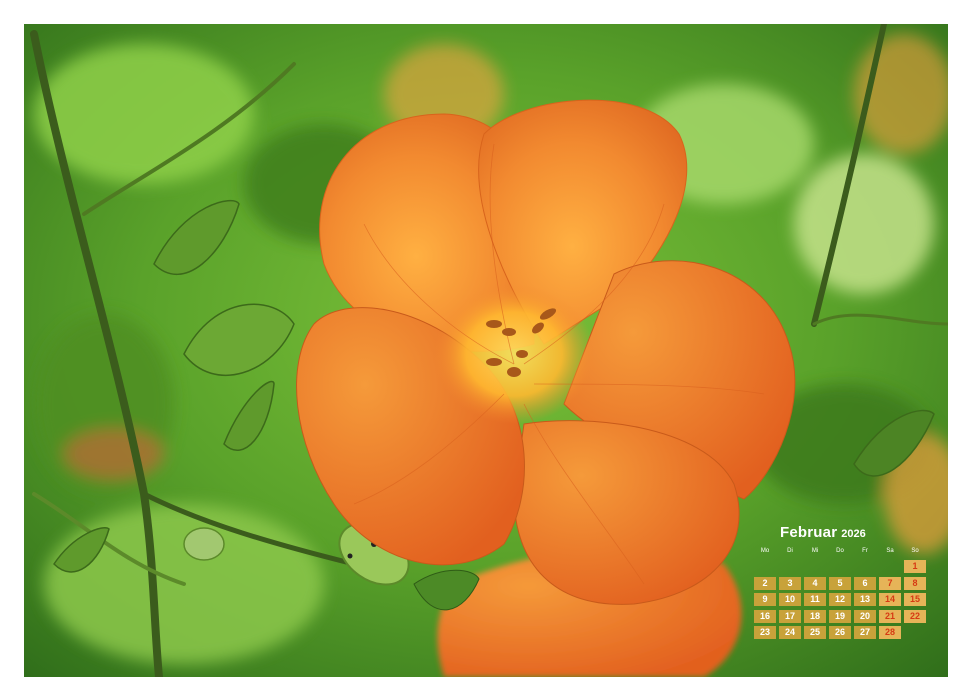 The image size is (971, 700). What do you see at coordinates (815, 616) in the screenshot?
I see `calendar-day: 18` at bounding box center [815, 616].